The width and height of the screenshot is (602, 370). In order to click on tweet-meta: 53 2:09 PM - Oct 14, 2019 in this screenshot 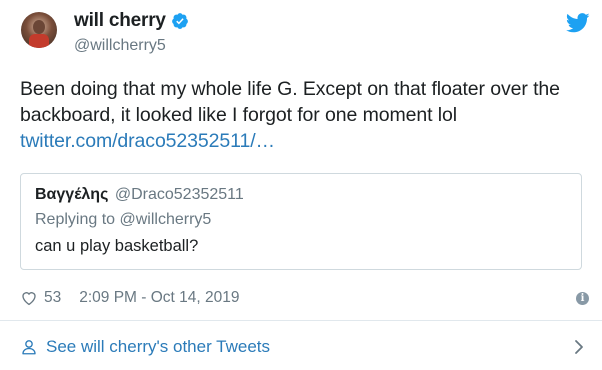, I will do `click(130, 298)`.